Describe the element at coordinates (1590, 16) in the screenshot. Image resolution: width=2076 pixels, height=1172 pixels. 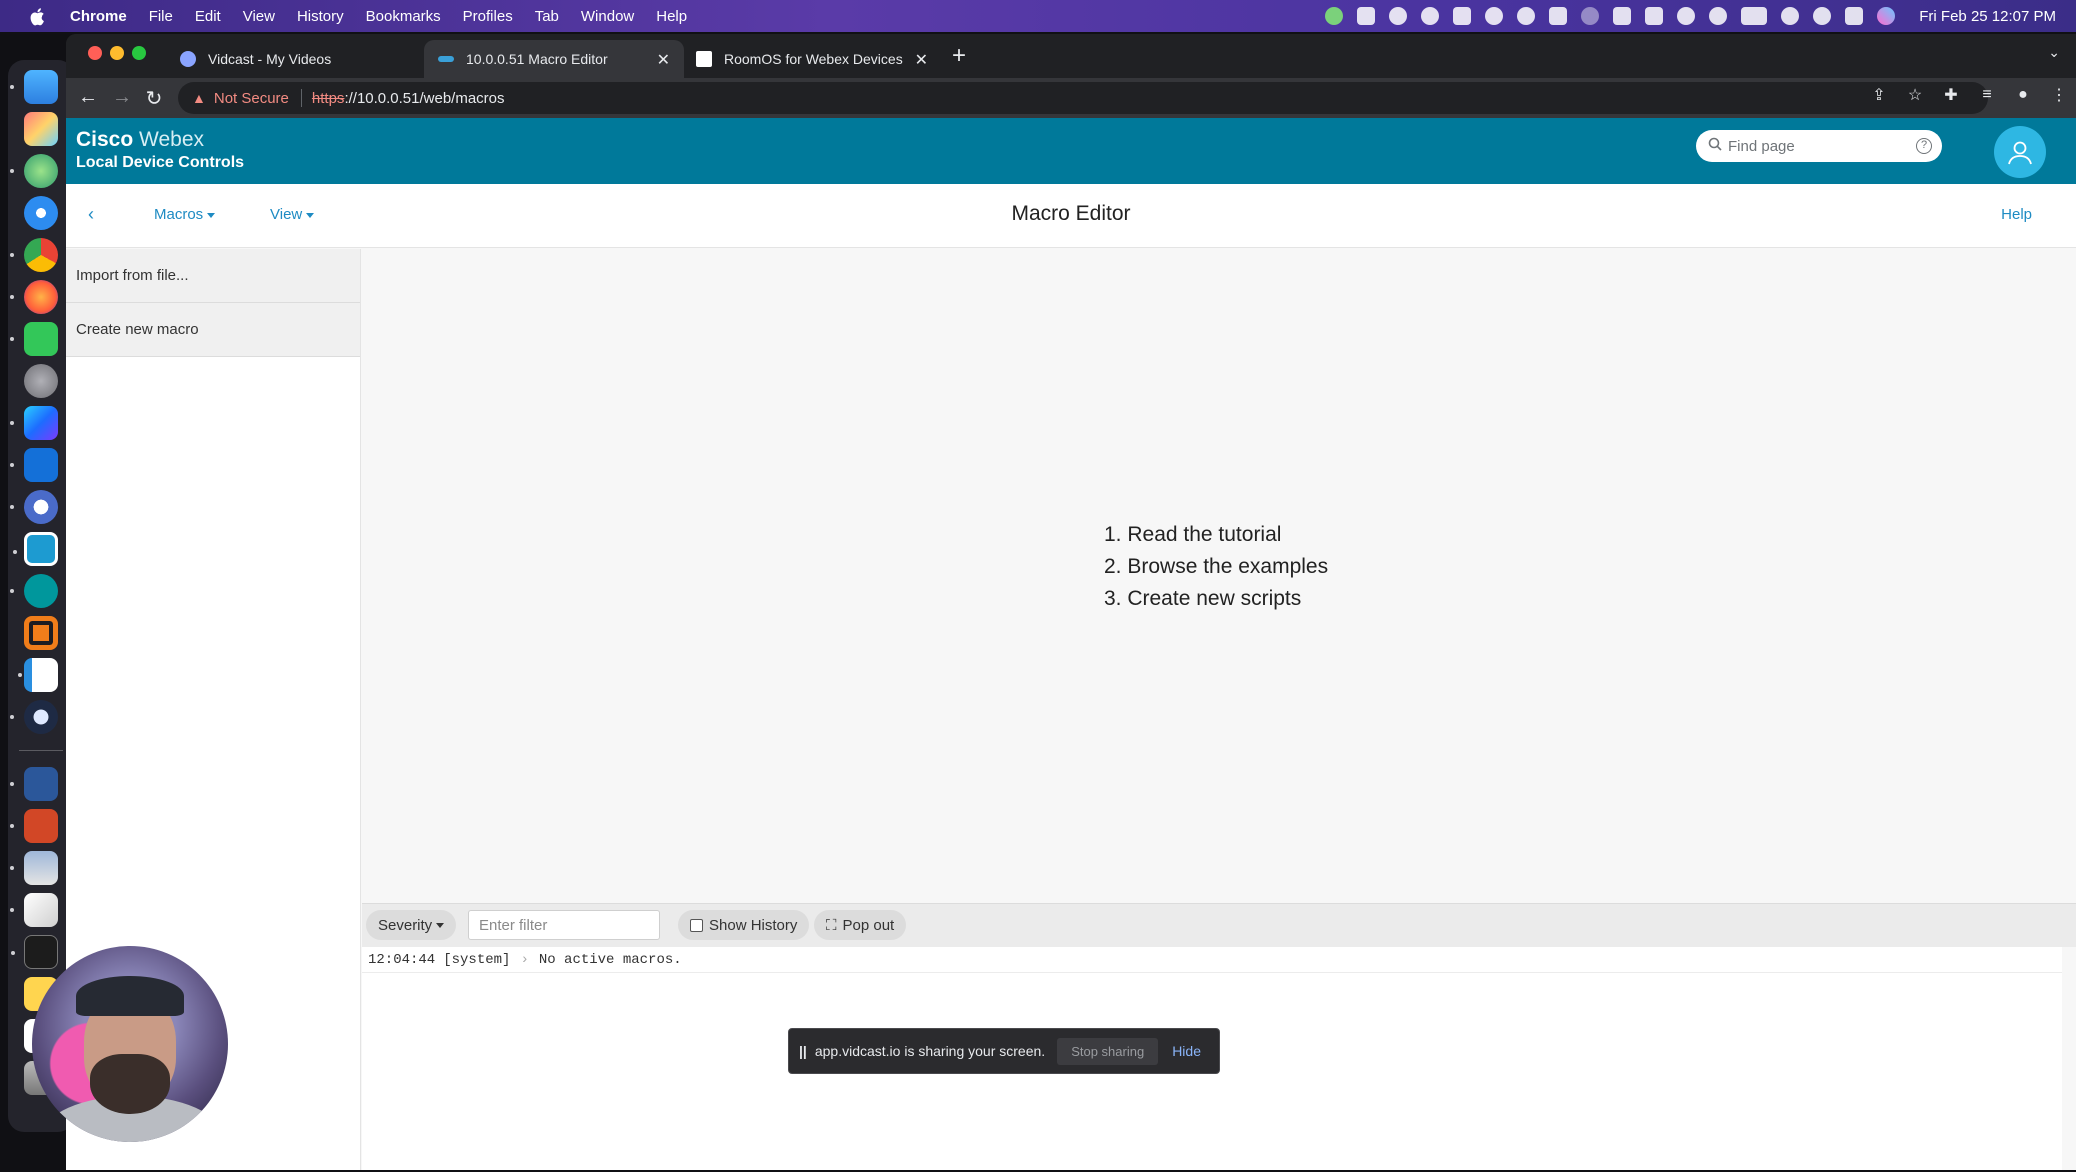
I see `search-helper-icon` at that location.